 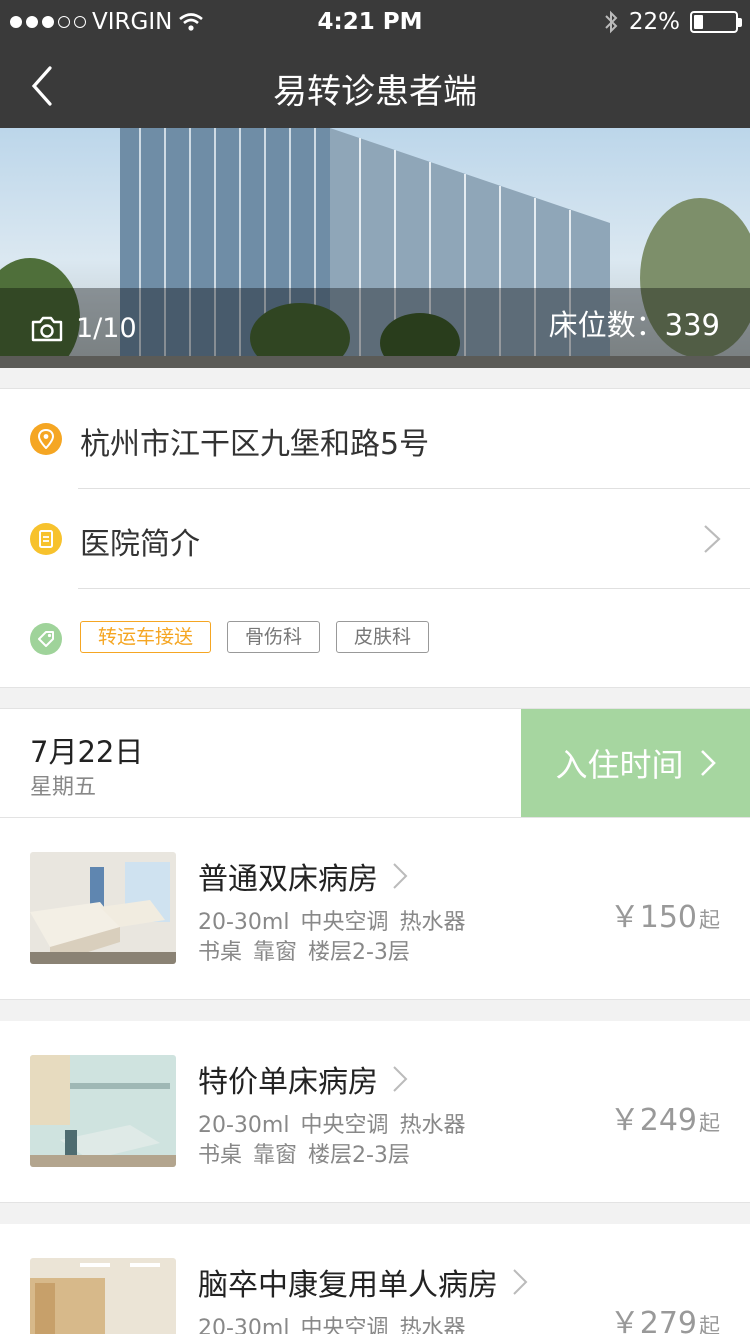 I want to click on room-name-text: 特价单床病房, so click(x=288, y=1082).